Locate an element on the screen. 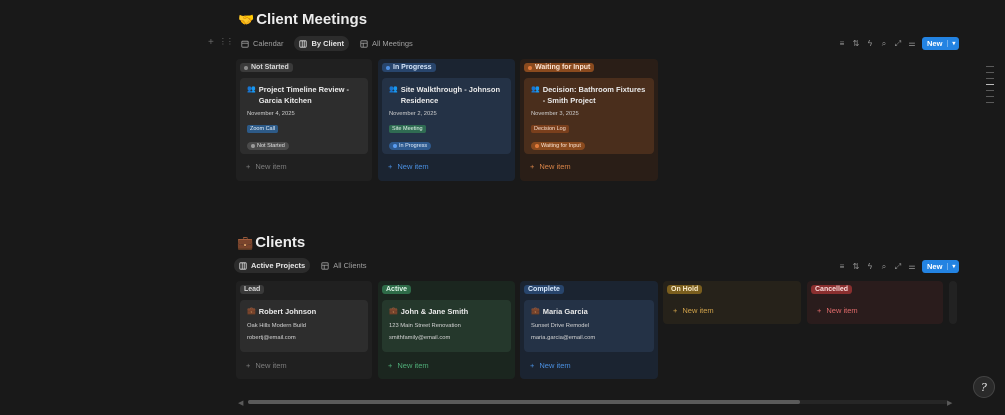  board-column-on-hold: On Hold + New item is located at coordinates (732, 302).